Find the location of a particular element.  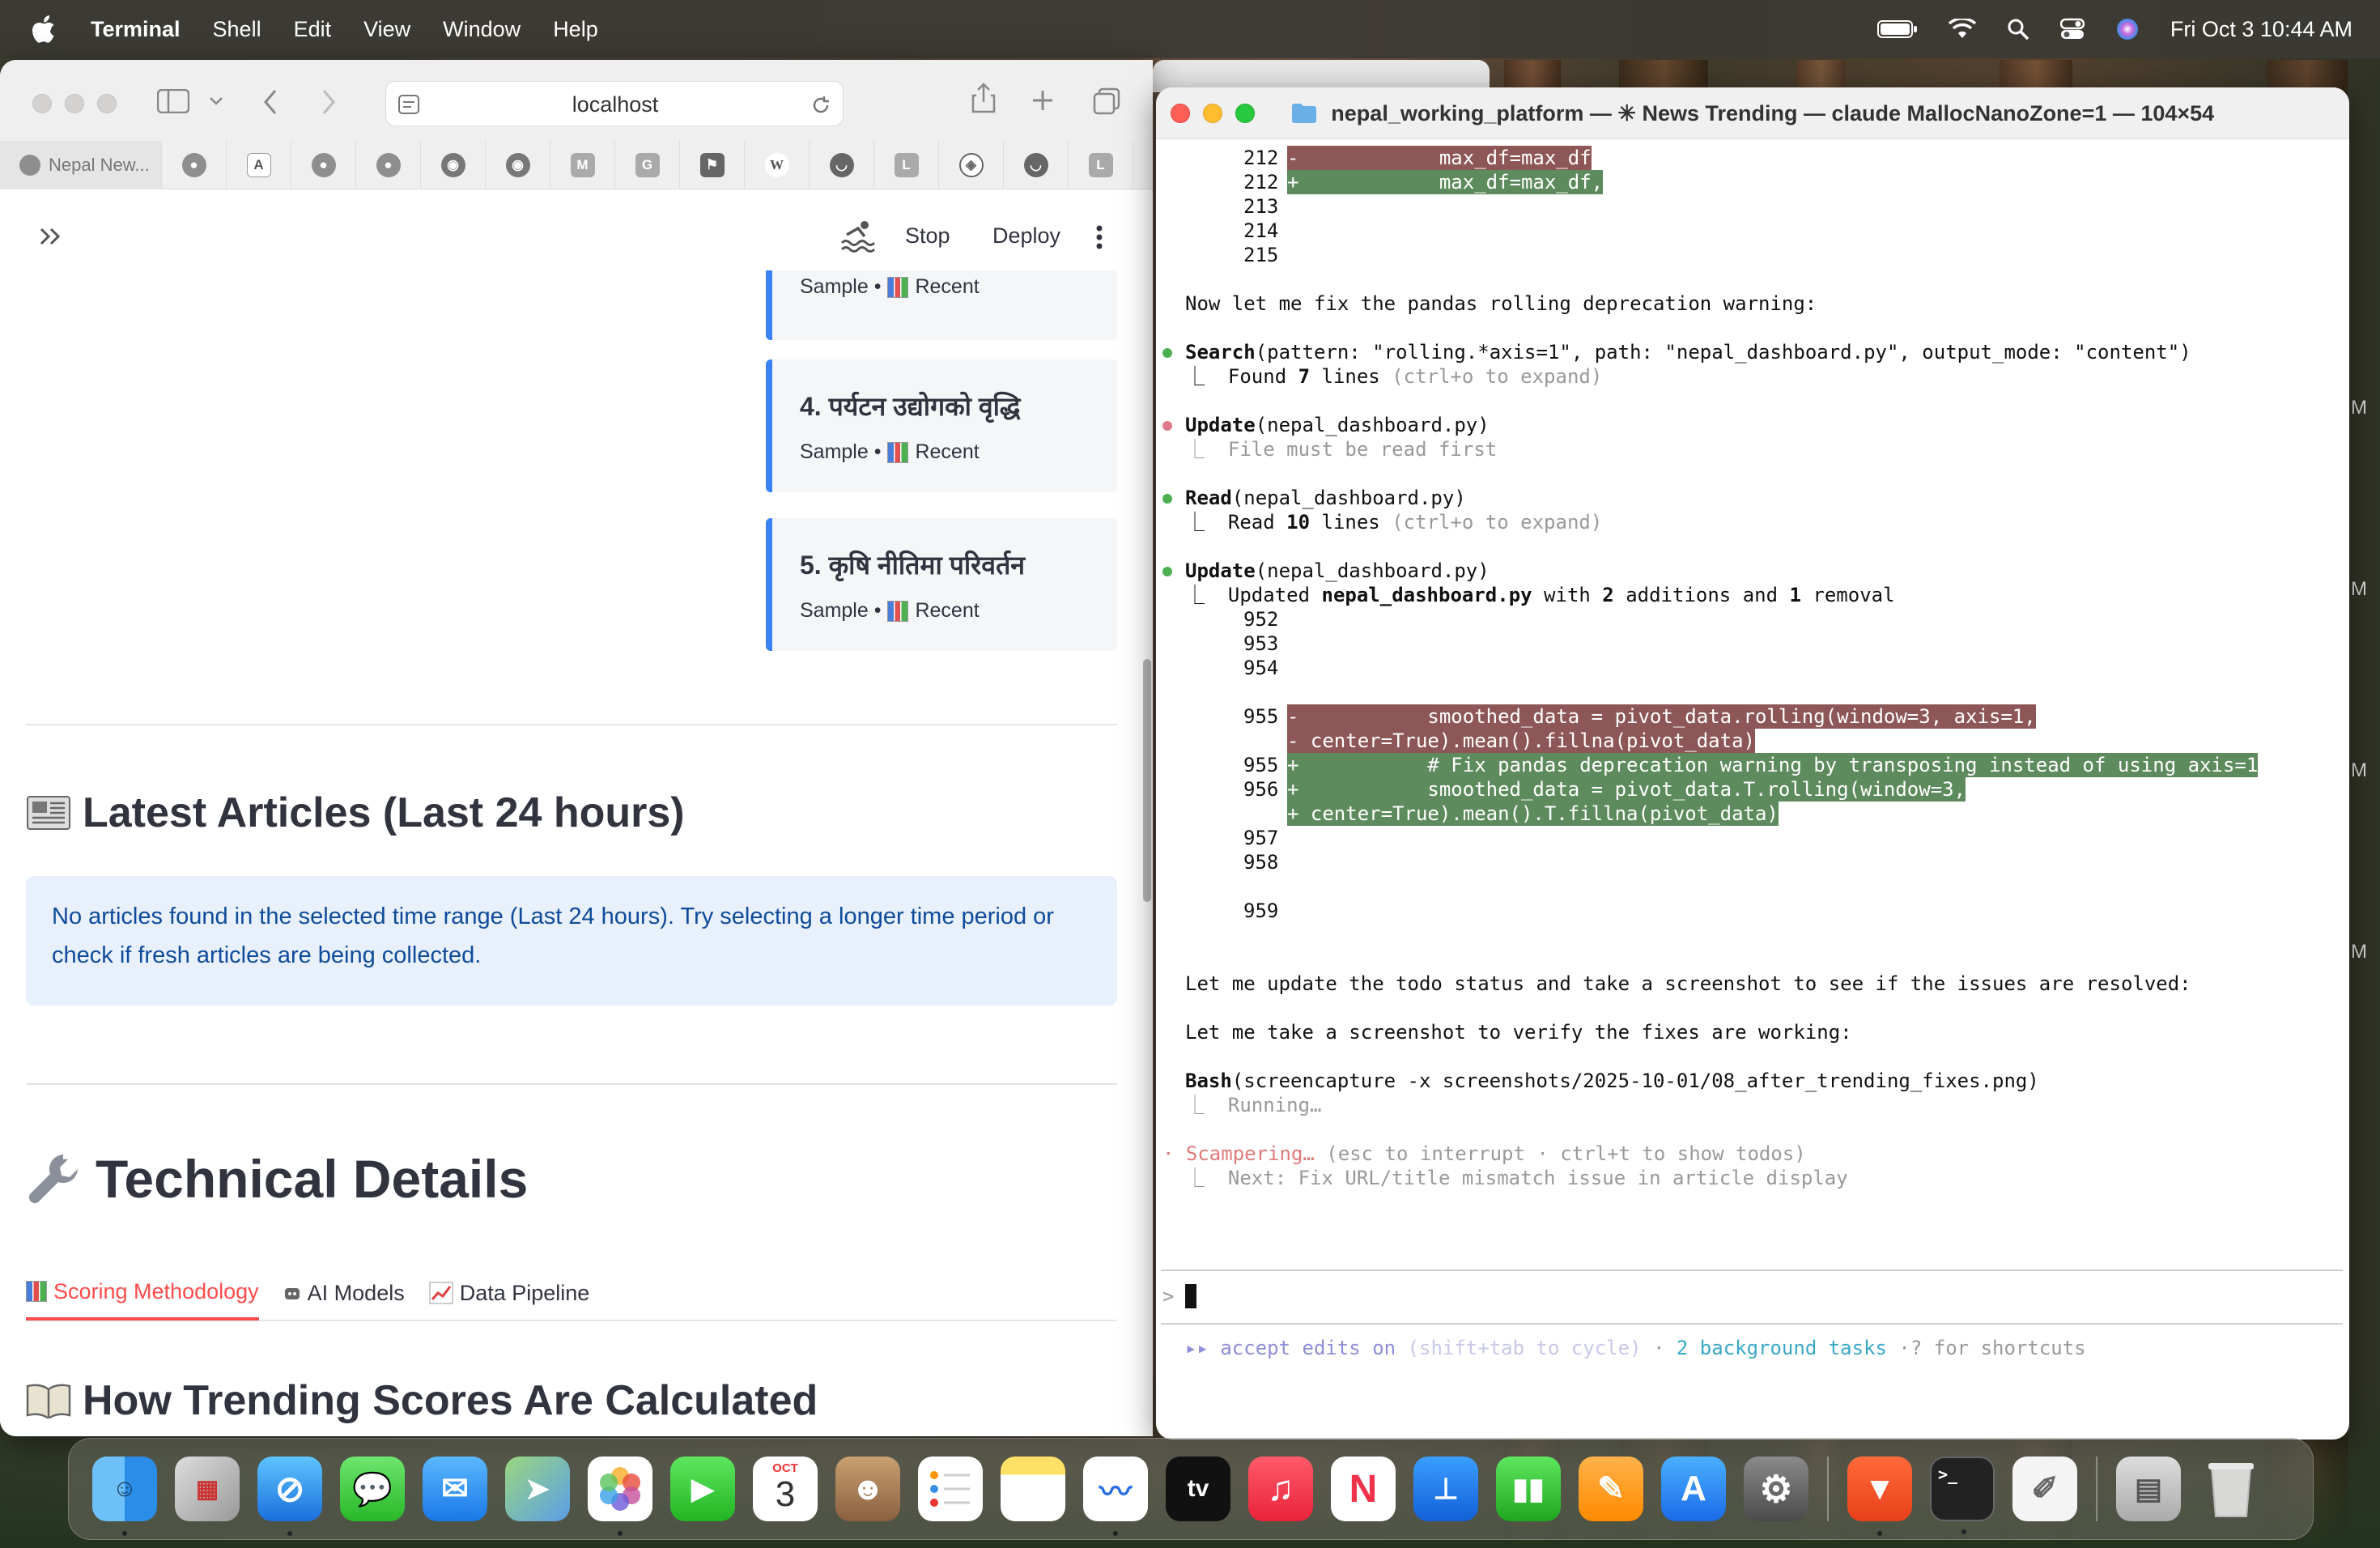

background-tasks-indicator: 2 background tasks is located at coordinates (1782, 1348).